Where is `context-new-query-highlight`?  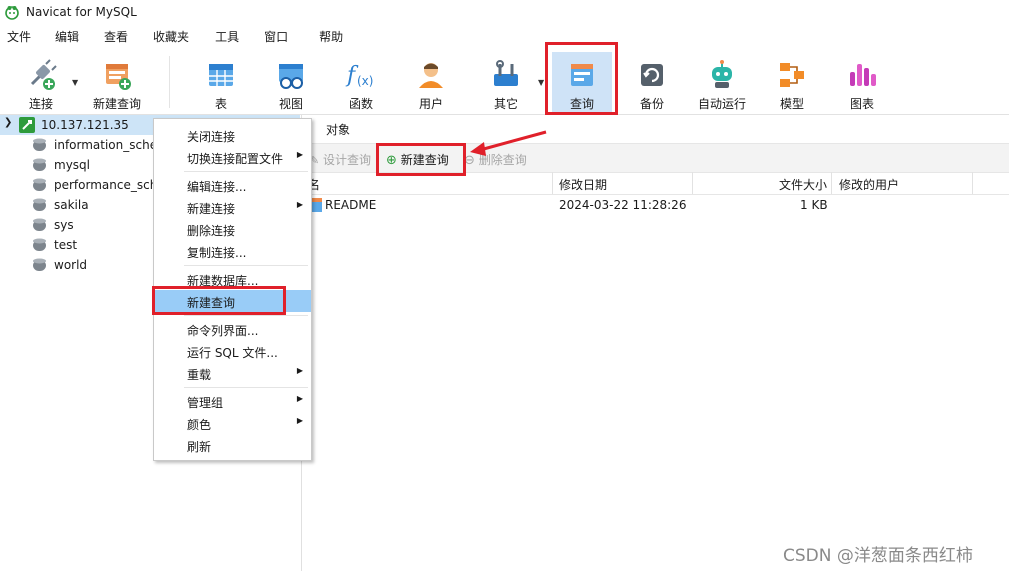 context-new-query-highlight is located at coordinates (219, 300).